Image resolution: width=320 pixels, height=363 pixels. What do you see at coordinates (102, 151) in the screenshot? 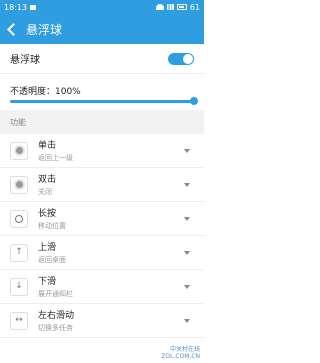
I see `list-item-single-tap: 单击 返回上一级` at bounding box center [102, 151].